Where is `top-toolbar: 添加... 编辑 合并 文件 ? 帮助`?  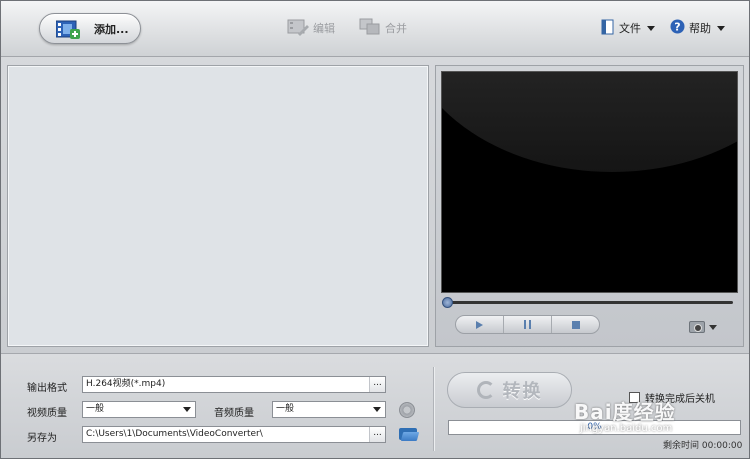
top-toolbar: 添加... 编辑 合并 文件 ? 帮助 is located at coordinates (375, 29).